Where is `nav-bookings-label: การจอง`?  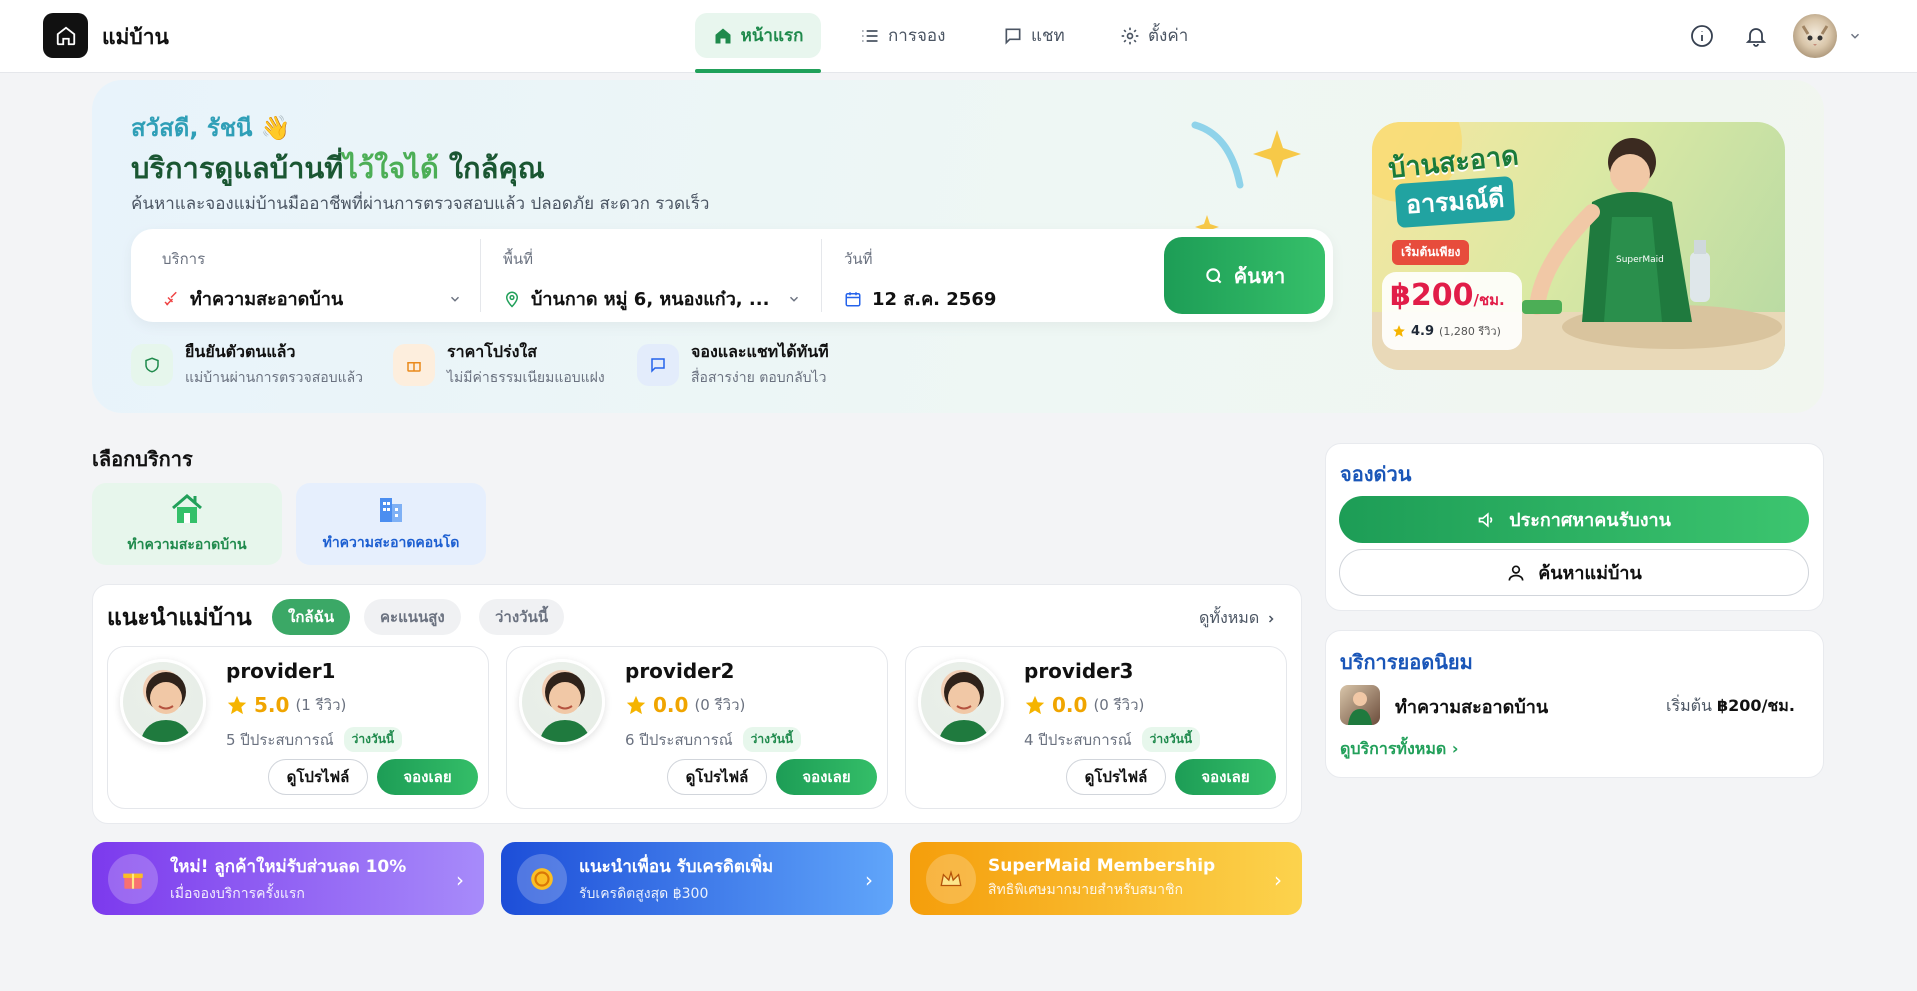 nav-bookings-label: การจอง is located at coordinates (917, 36).